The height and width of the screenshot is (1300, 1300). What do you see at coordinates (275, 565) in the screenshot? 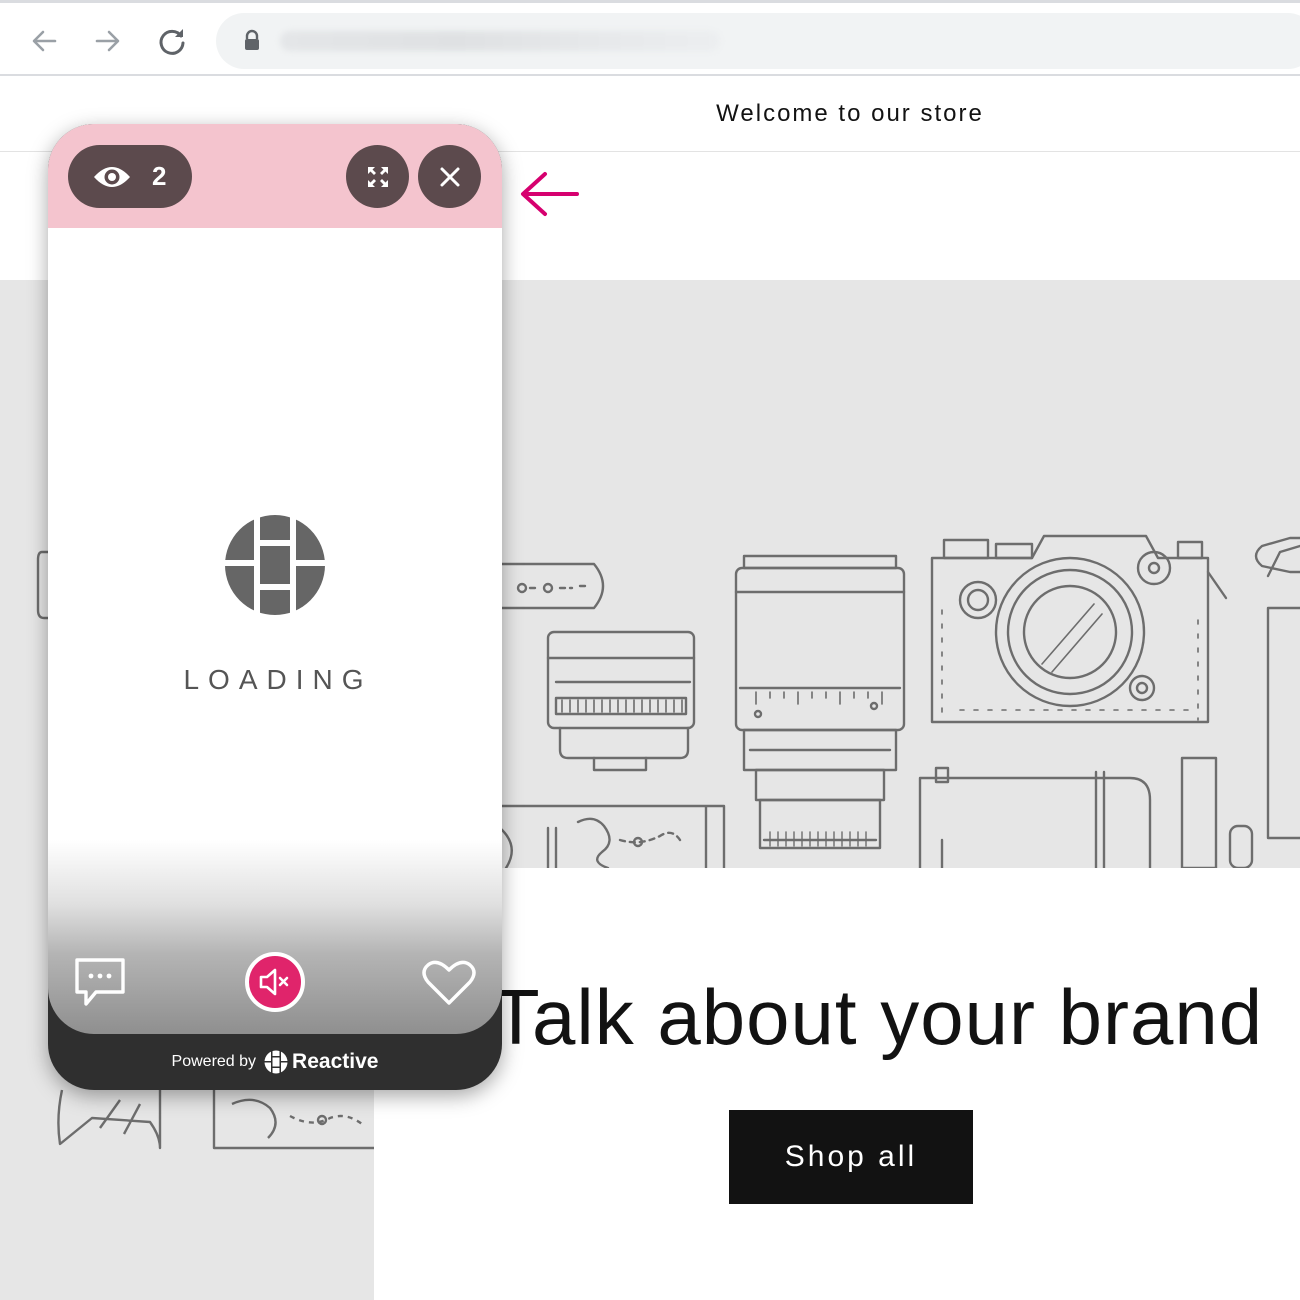
I see `reactive-loader-icon` at bounding box center [275, 565].